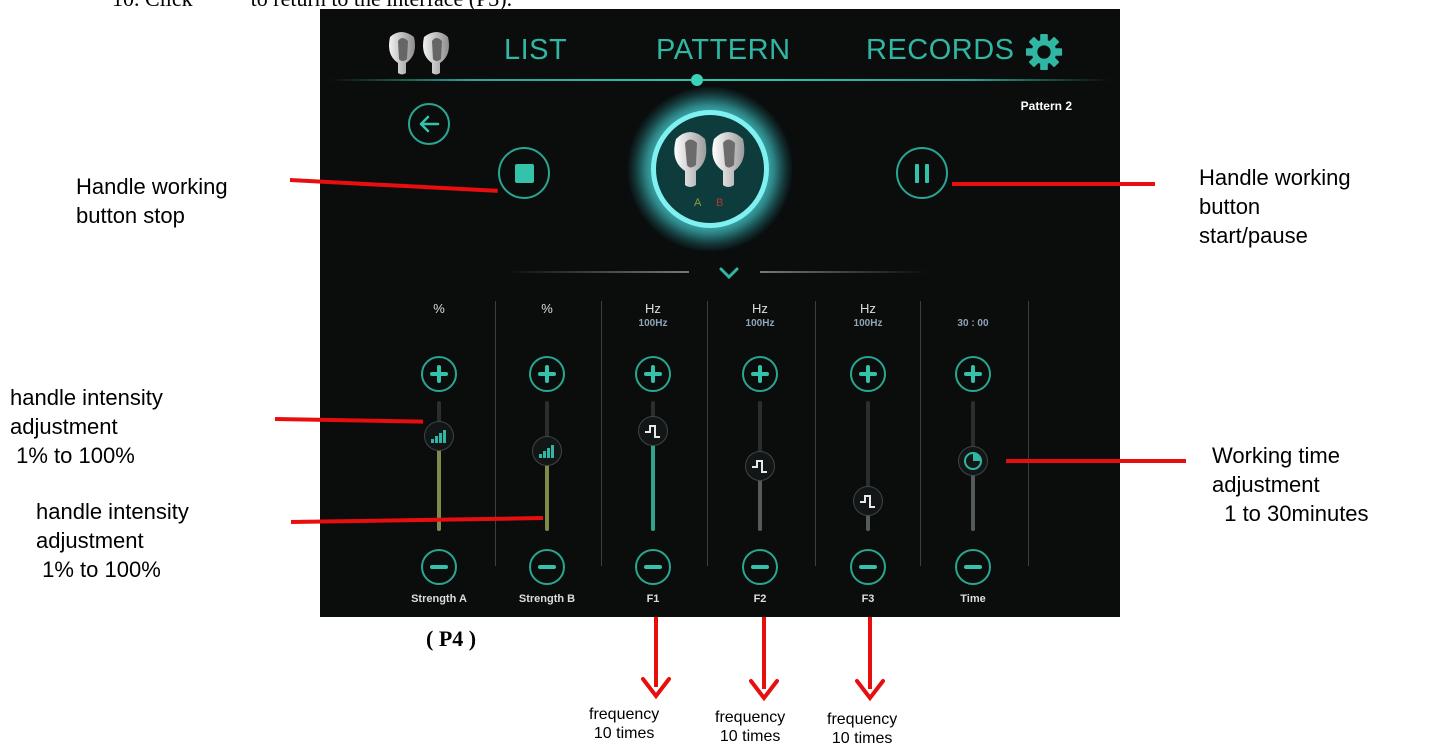 The image size is (1437, 749). I want to click on pointer-line-start-pause, so click(1053, 184).